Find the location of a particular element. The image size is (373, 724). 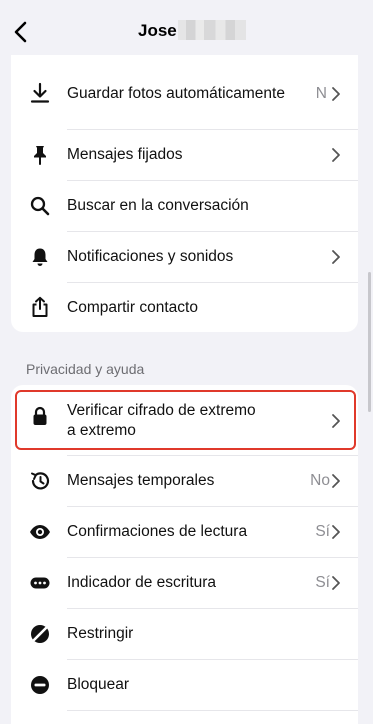

read-receipts-label: Confirmaciones de lectura is located at coordinates (157, 531).